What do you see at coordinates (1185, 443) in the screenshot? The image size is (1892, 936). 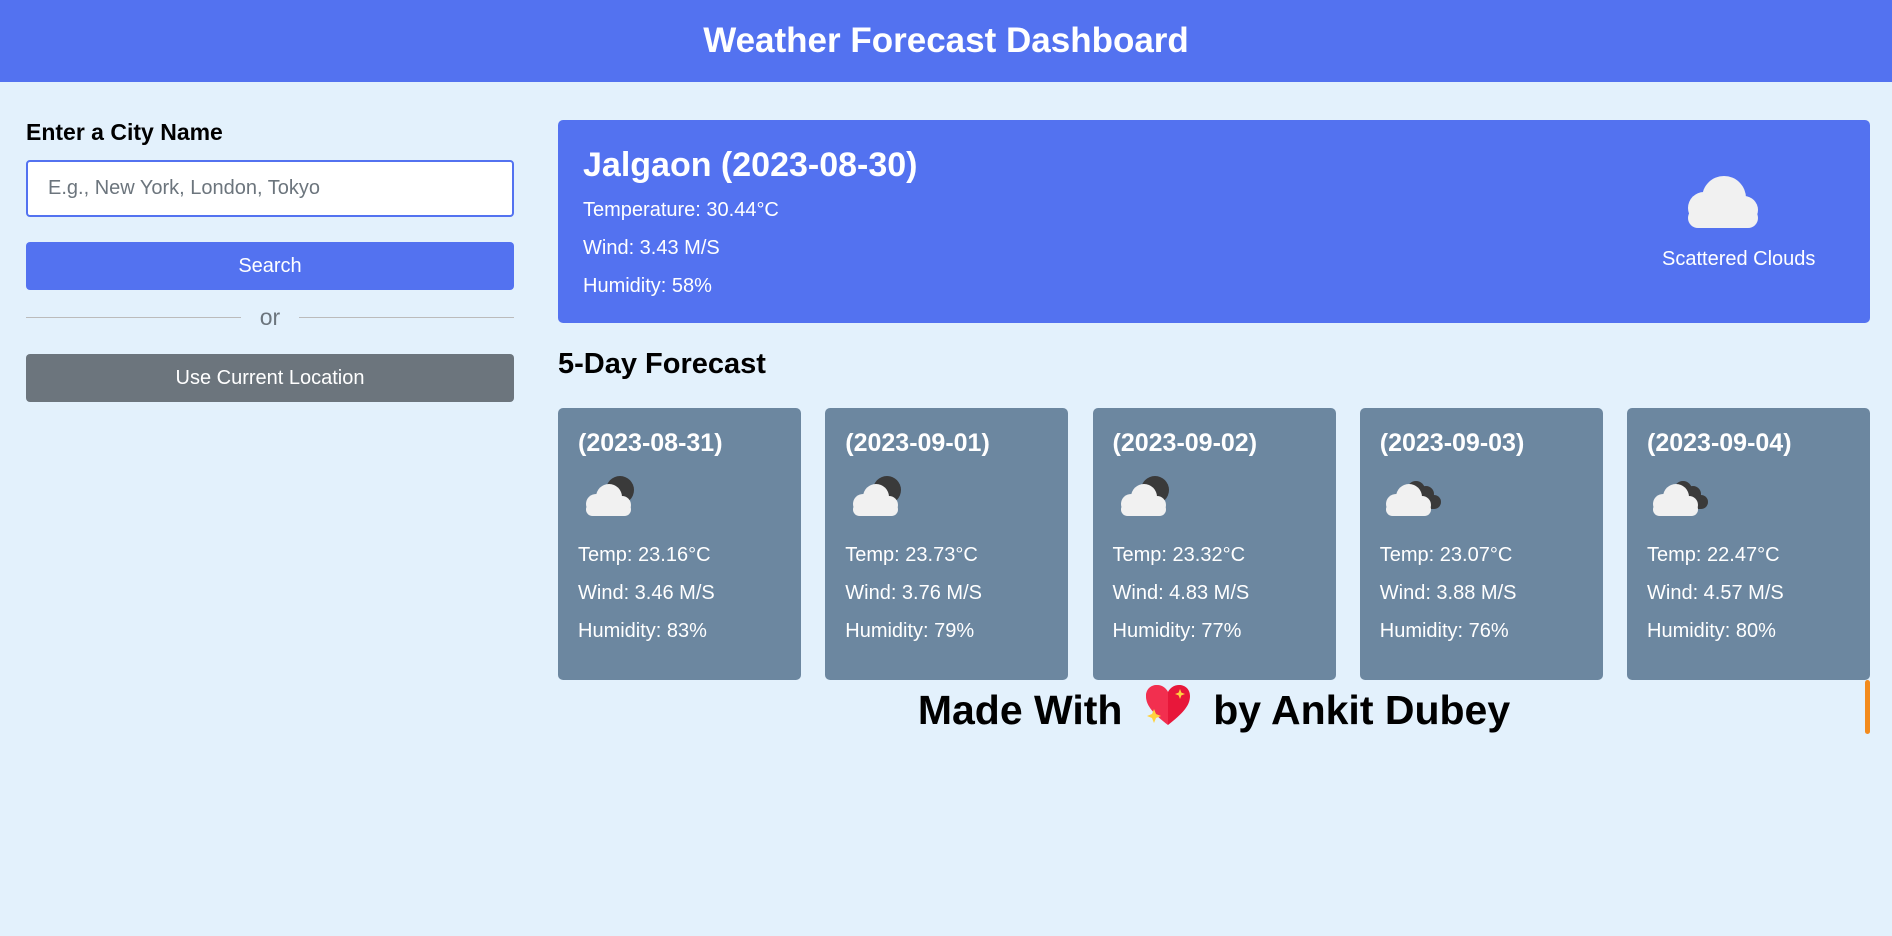 I see `forecast-date: (2023-09-02)` at bounding box center [1185, 443].